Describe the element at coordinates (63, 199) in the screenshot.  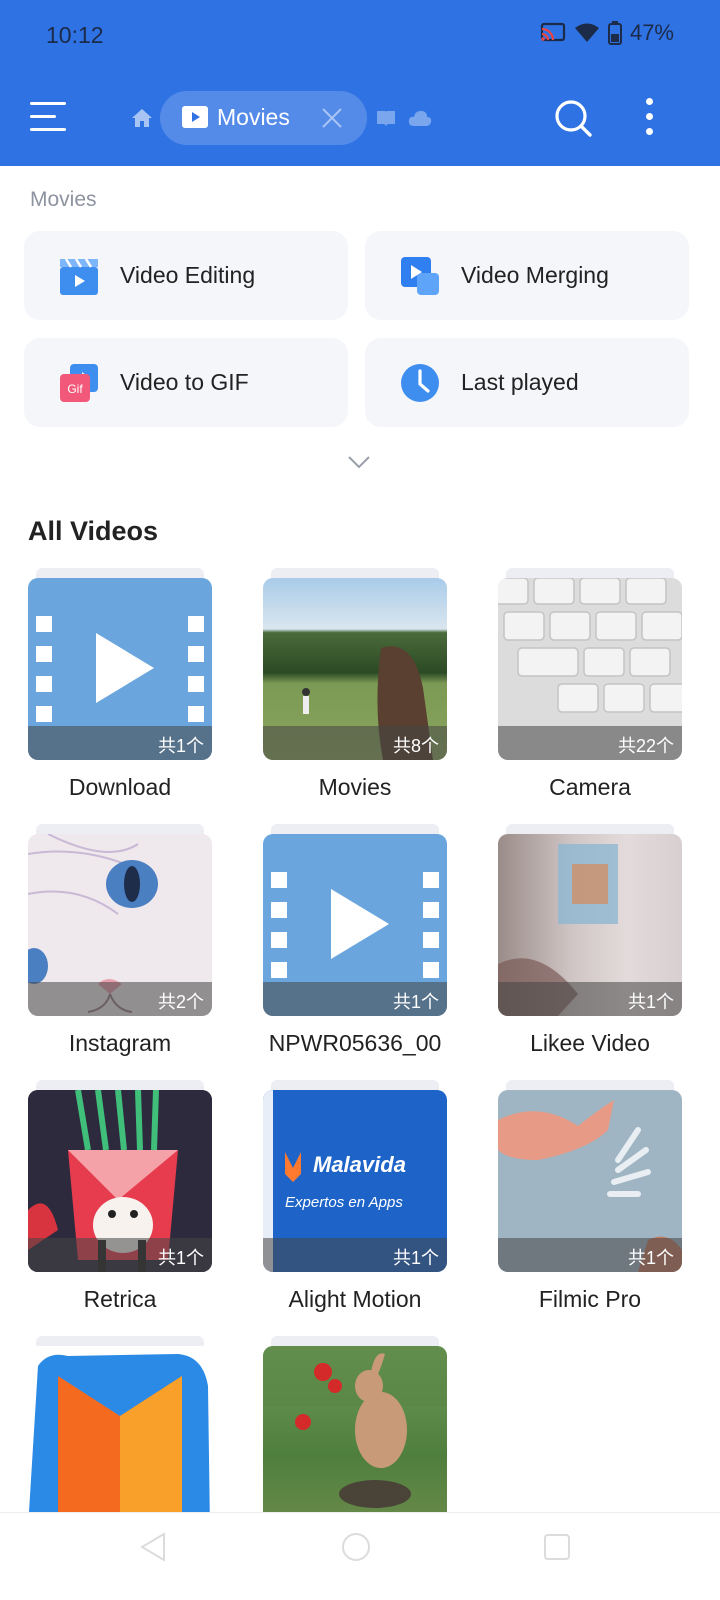
I see `section-label: Movies` at that location.